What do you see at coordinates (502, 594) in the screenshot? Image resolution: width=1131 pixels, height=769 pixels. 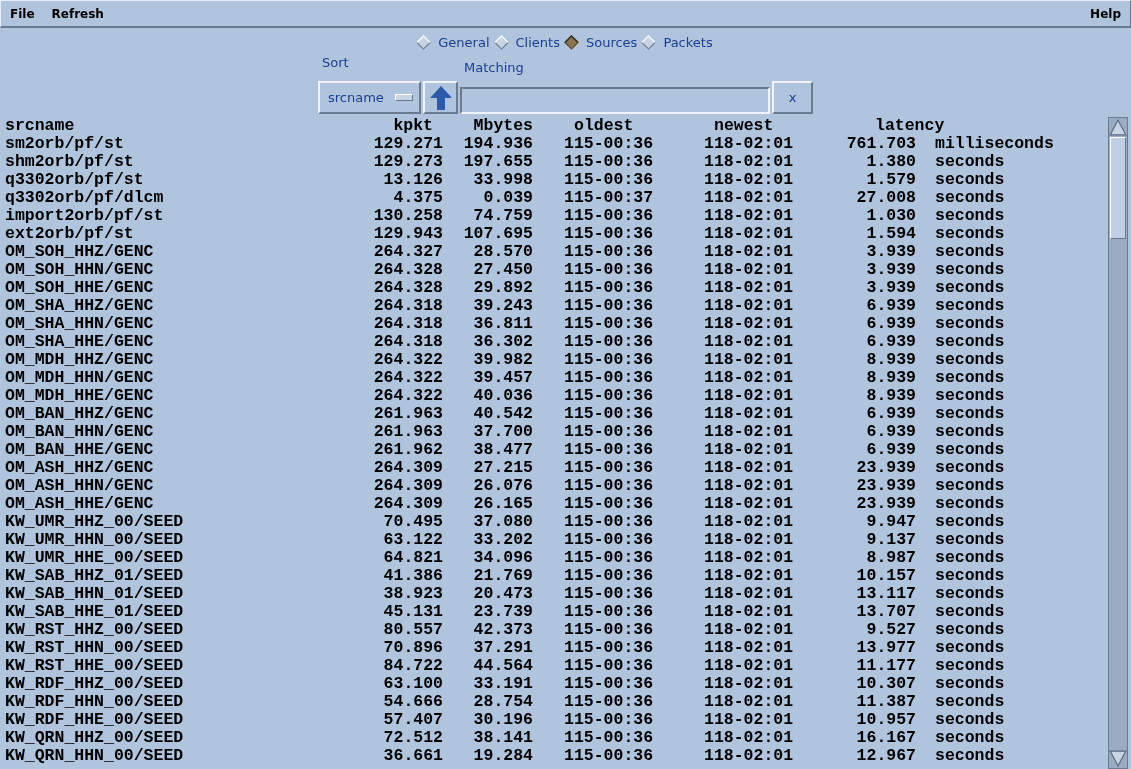 I see `table-cell-text: 20.473` at bounding box center [502, 594].